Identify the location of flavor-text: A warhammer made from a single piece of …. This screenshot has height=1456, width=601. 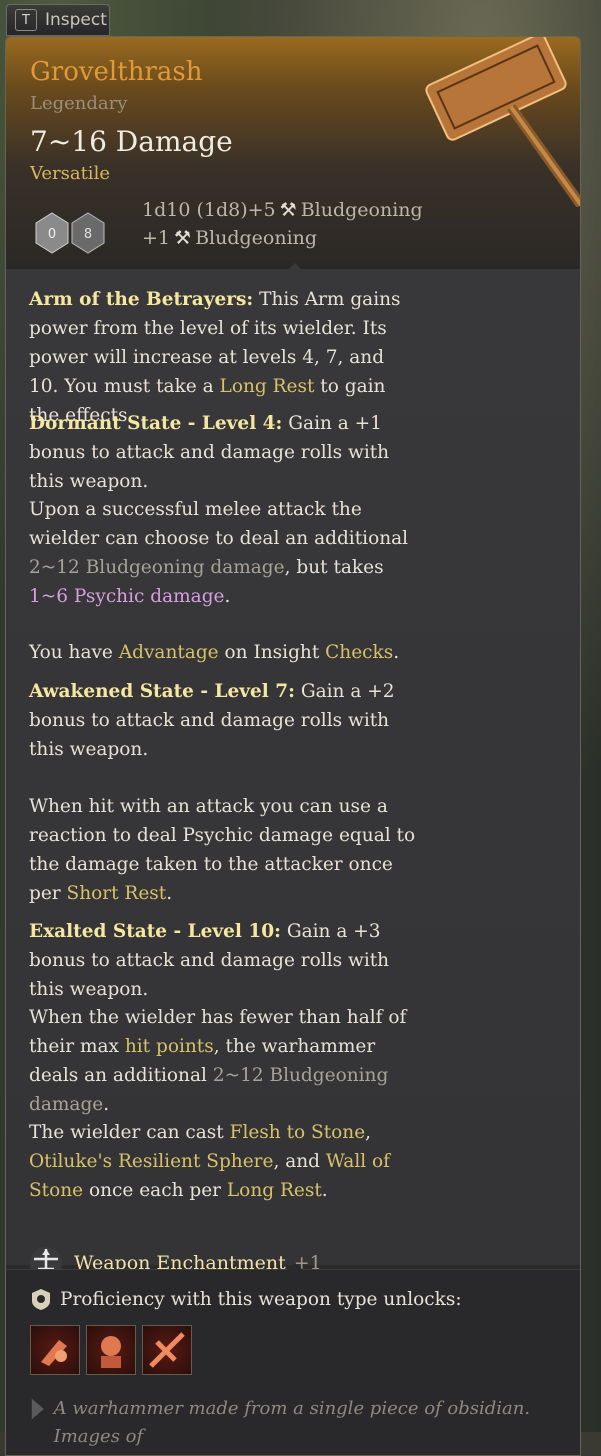
(290, 1423).